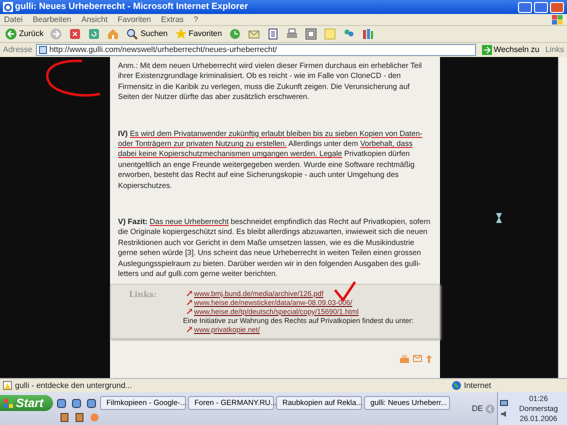 This screenshot has height=425, width=567. I want to click on menu-item: ?, so click(196, 20).